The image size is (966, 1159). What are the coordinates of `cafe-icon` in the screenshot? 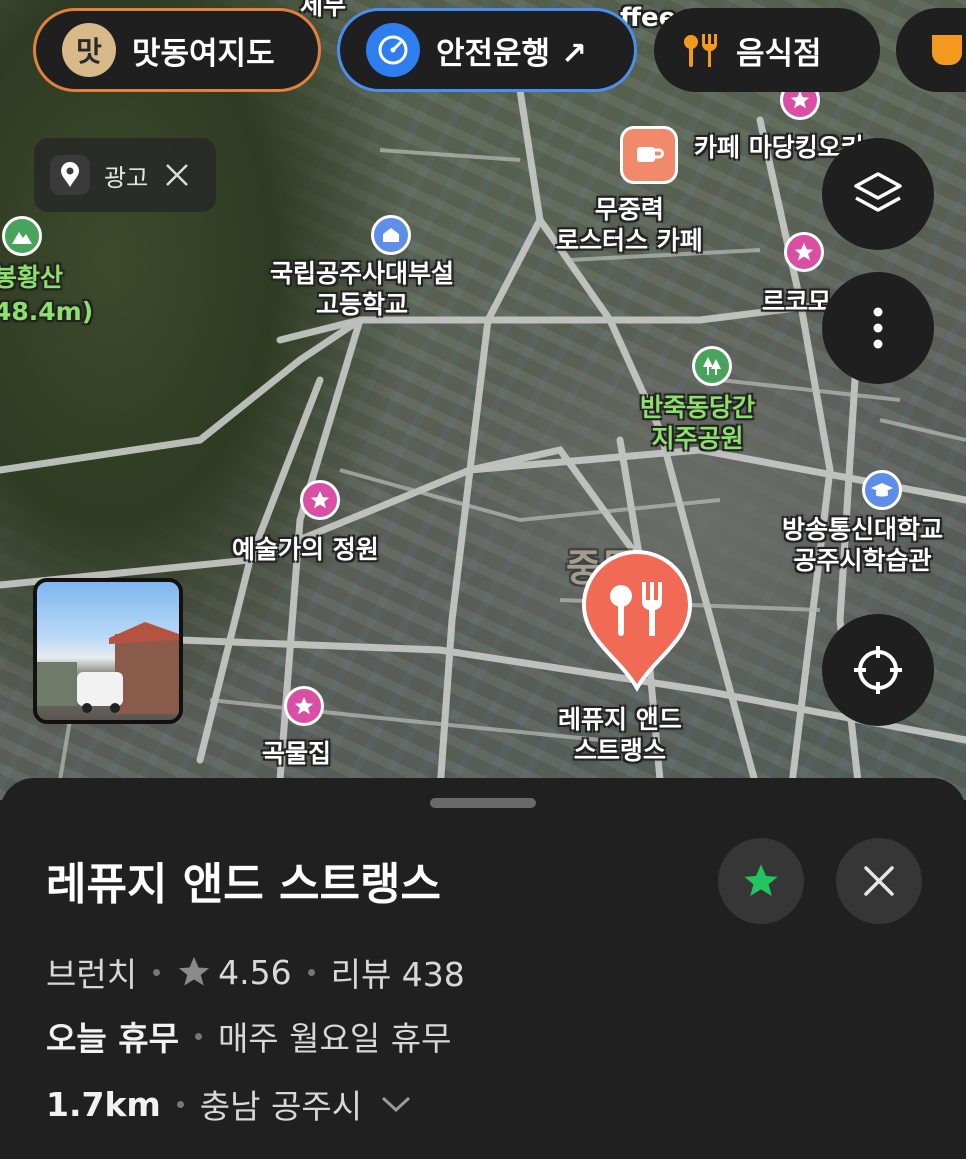 It's located at (649, 155).